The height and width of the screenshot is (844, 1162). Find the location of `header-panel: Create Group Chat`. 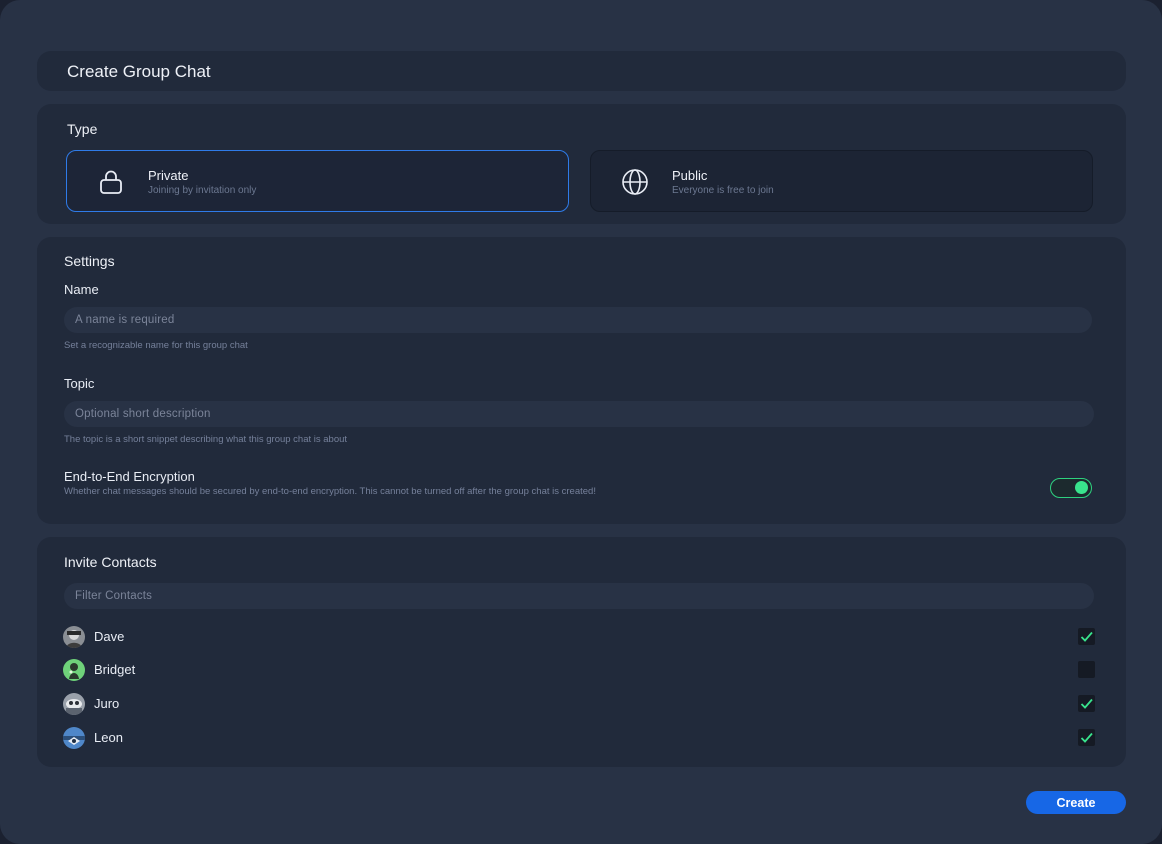

header-panel: Create Group Chat is located at coordinates (581, 71).